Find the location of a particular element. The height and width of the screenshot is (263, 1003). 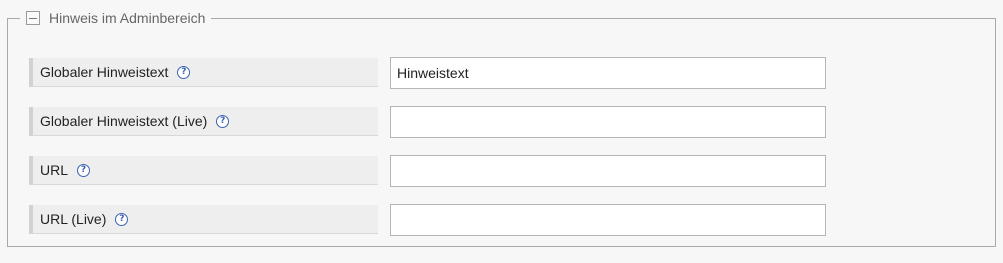

fieldset-title: Hinweis im Adminbereich is located at coordinates (127, 18).